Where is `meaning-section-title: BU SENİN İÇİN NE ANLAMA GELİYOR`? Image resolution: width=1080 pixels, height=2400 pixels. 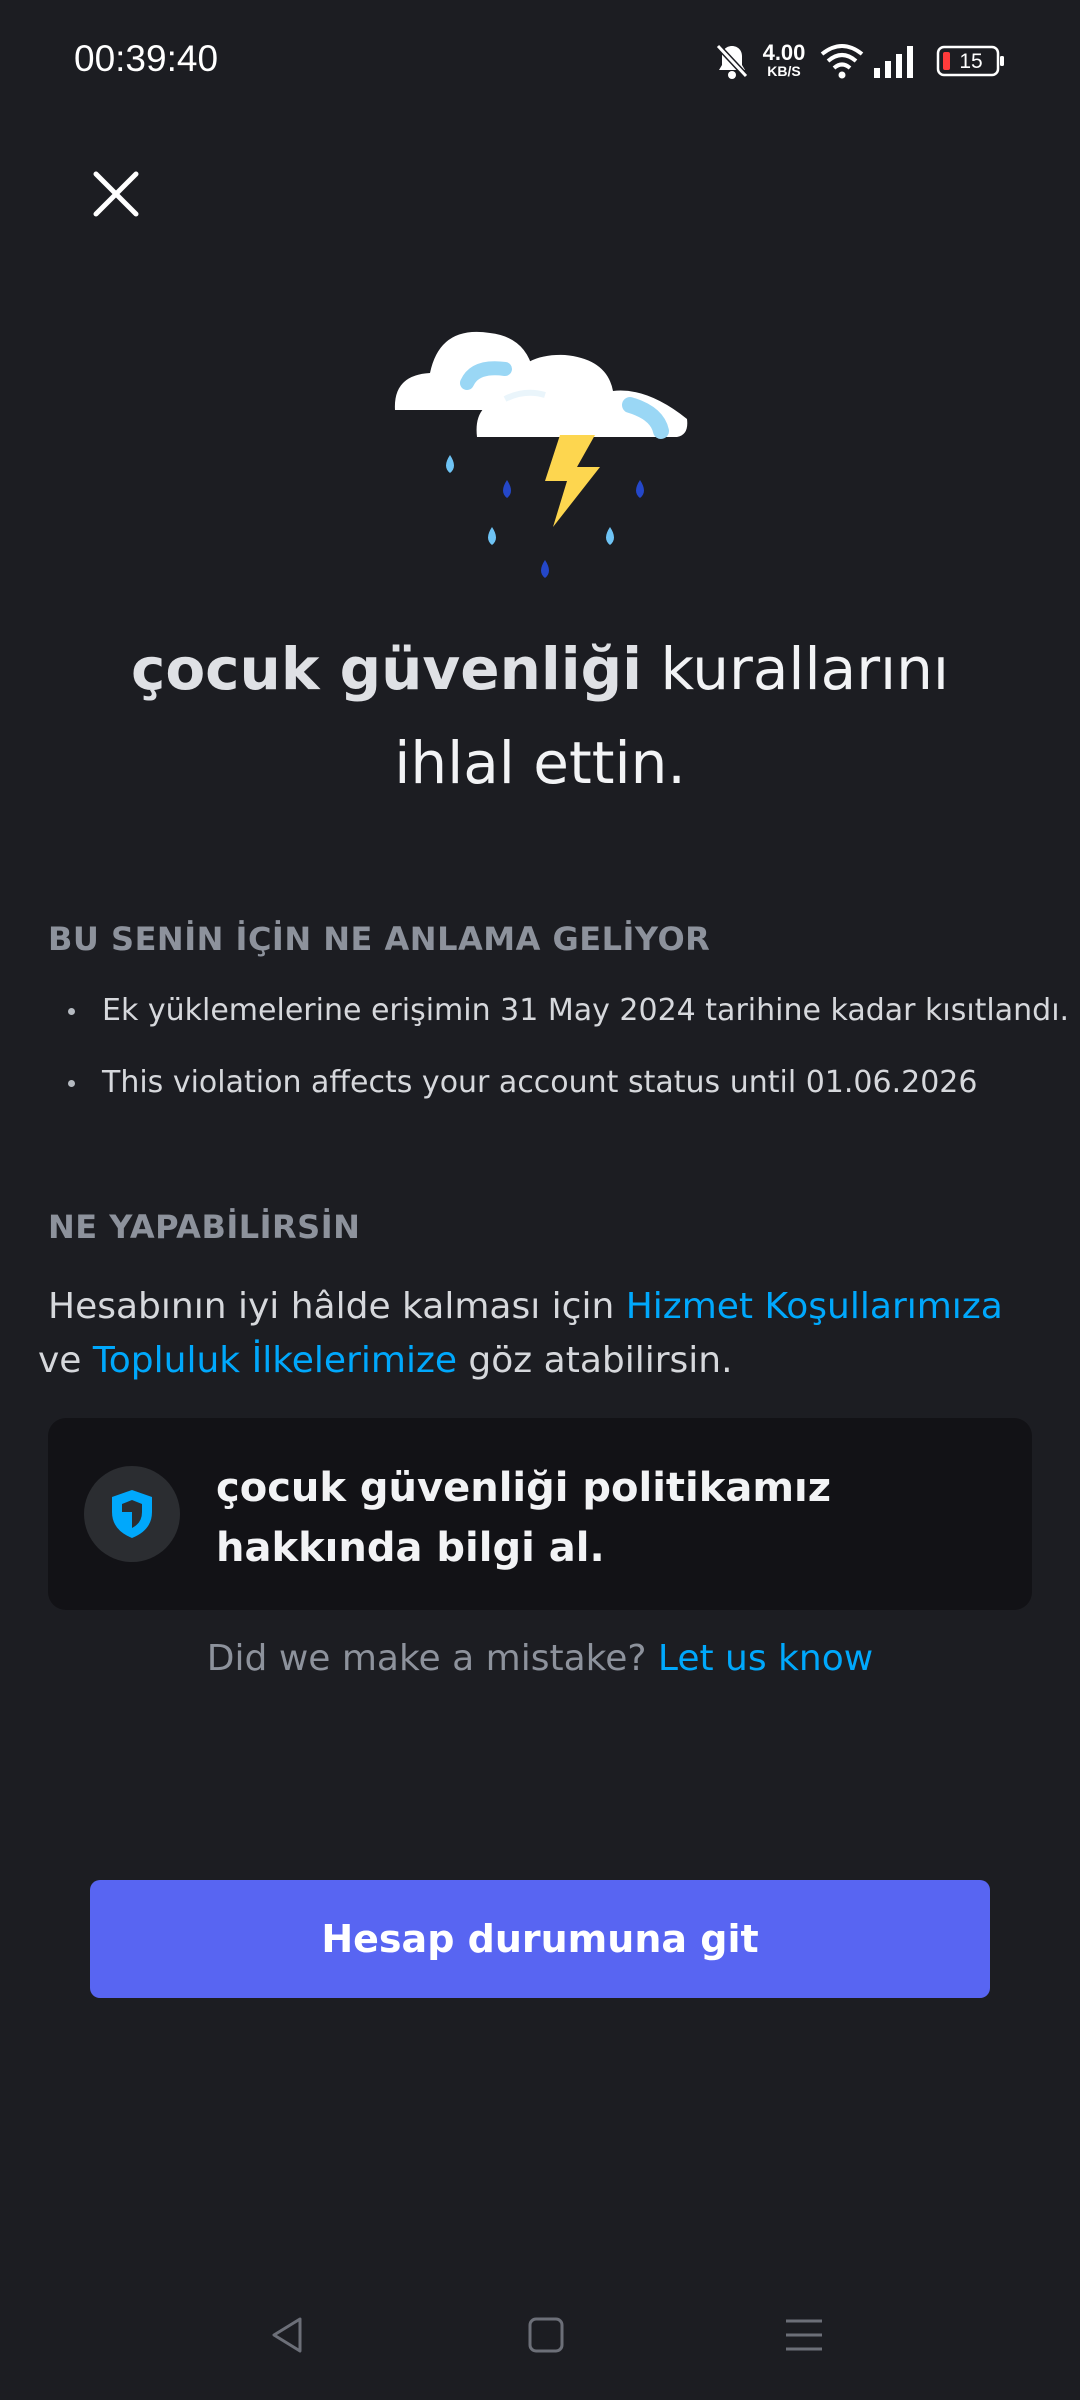 meaning-section-title: BU SENİN İÇİN NE ANLAMA GELİYOR is located at coordinates (379, 939).